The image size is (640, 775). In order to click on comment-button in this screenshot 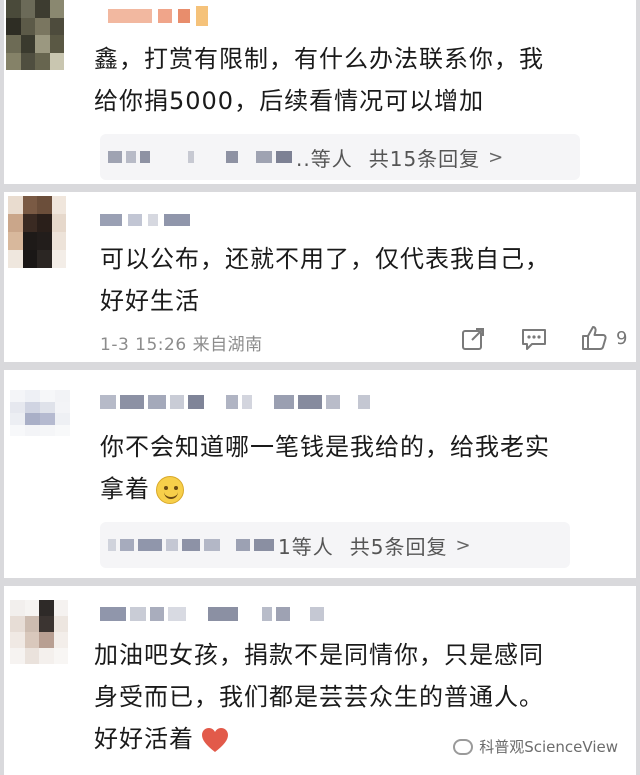, I will do `click(534, 339)`.